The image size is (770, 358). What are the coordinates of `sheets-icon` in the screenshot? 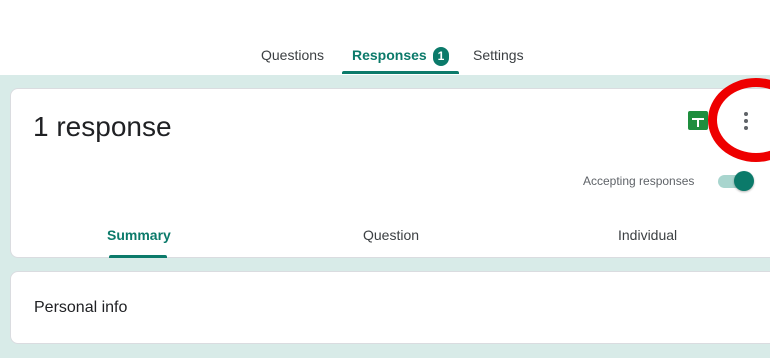 It's located at (698, 120).